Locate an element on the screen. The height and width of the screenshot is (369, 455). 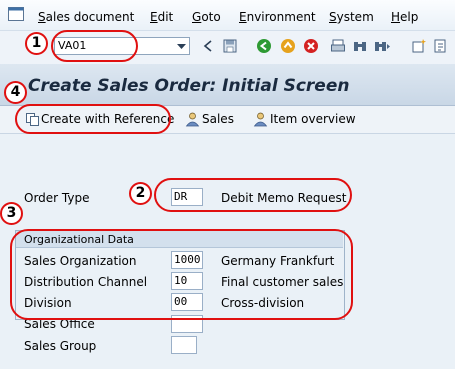
order-type-label: Order Type is located at coordinates (57, 198).